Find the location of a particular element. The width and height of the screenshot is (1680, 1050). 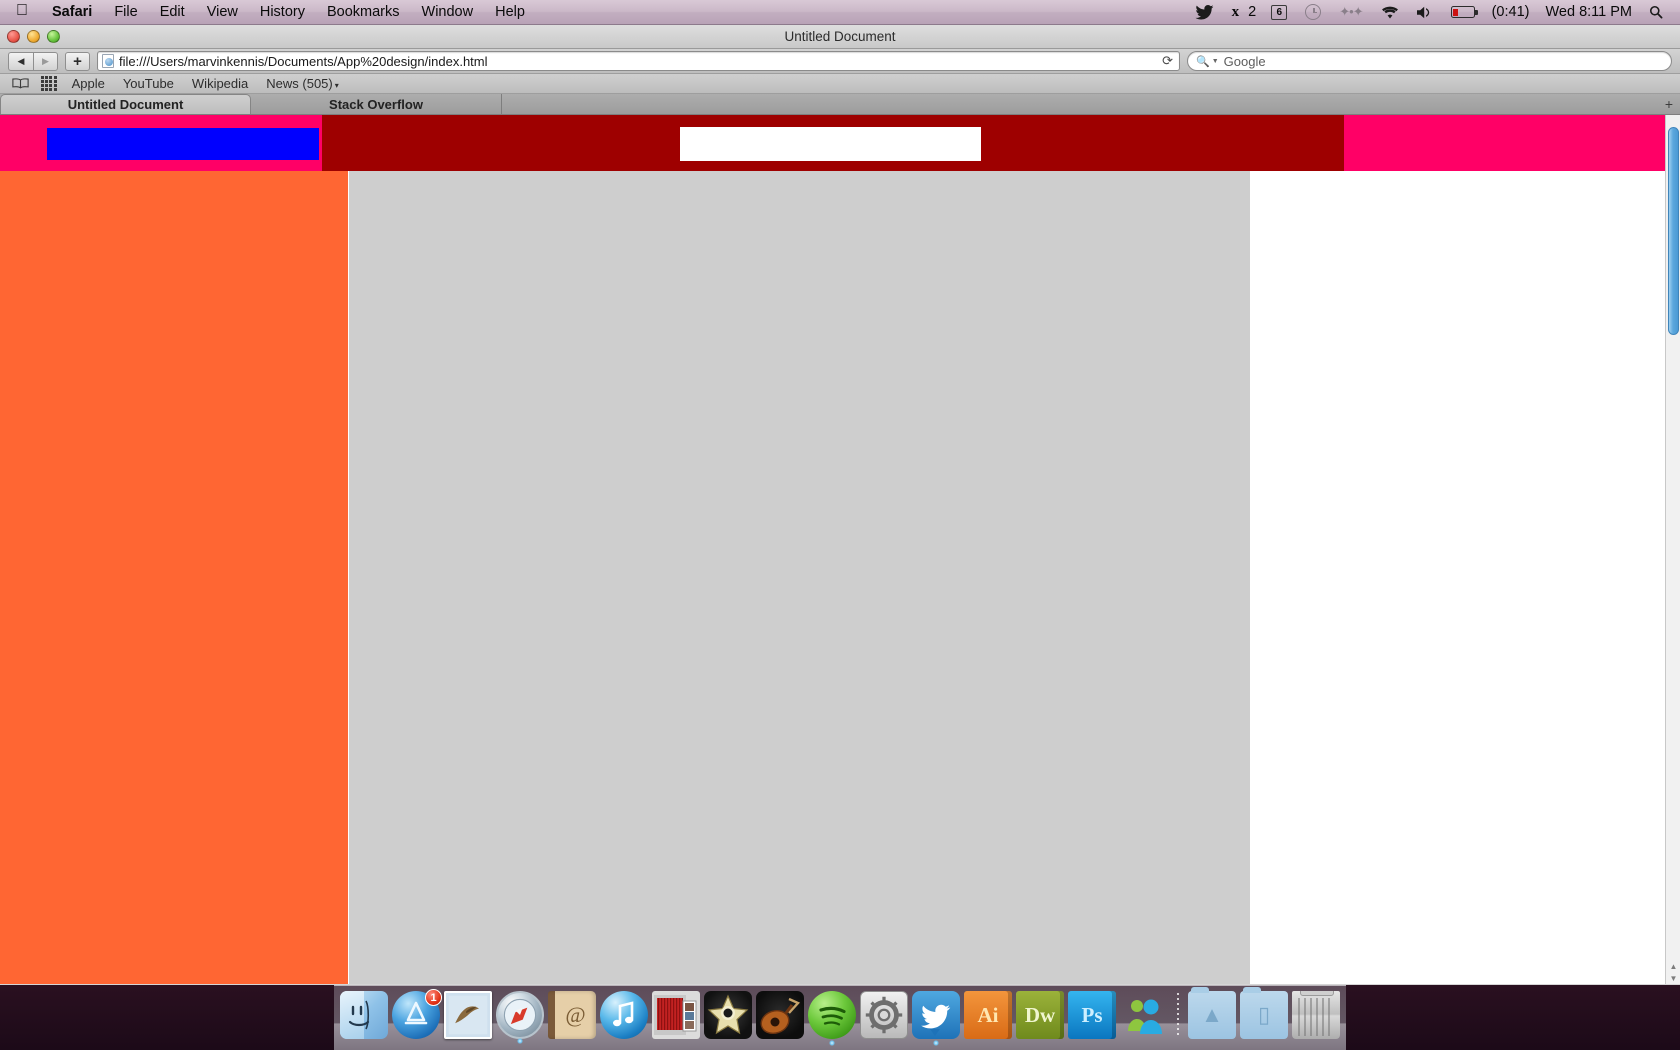

battery-icon is located at coordinates (1463, 12).